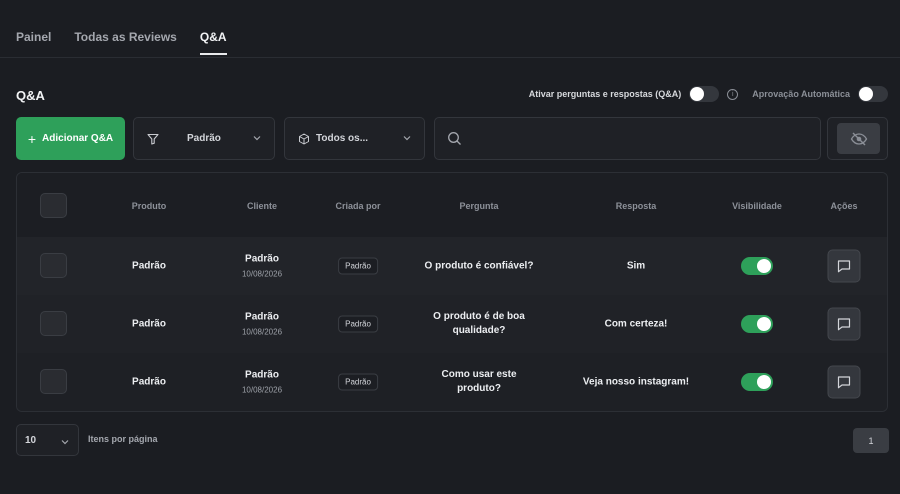 The width and height of the screenshot is (900, 494). I want to click on enable-qa-label: Ativar perguntas e respostas (Q&A), so click(605, 94).